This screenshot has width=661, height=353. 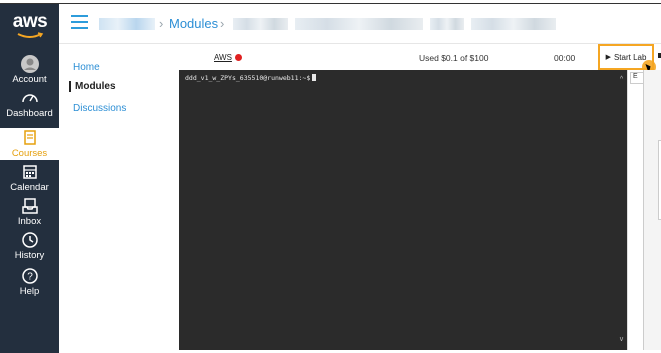 I want to click on nav-label: Help, so click(x=29, y=291).